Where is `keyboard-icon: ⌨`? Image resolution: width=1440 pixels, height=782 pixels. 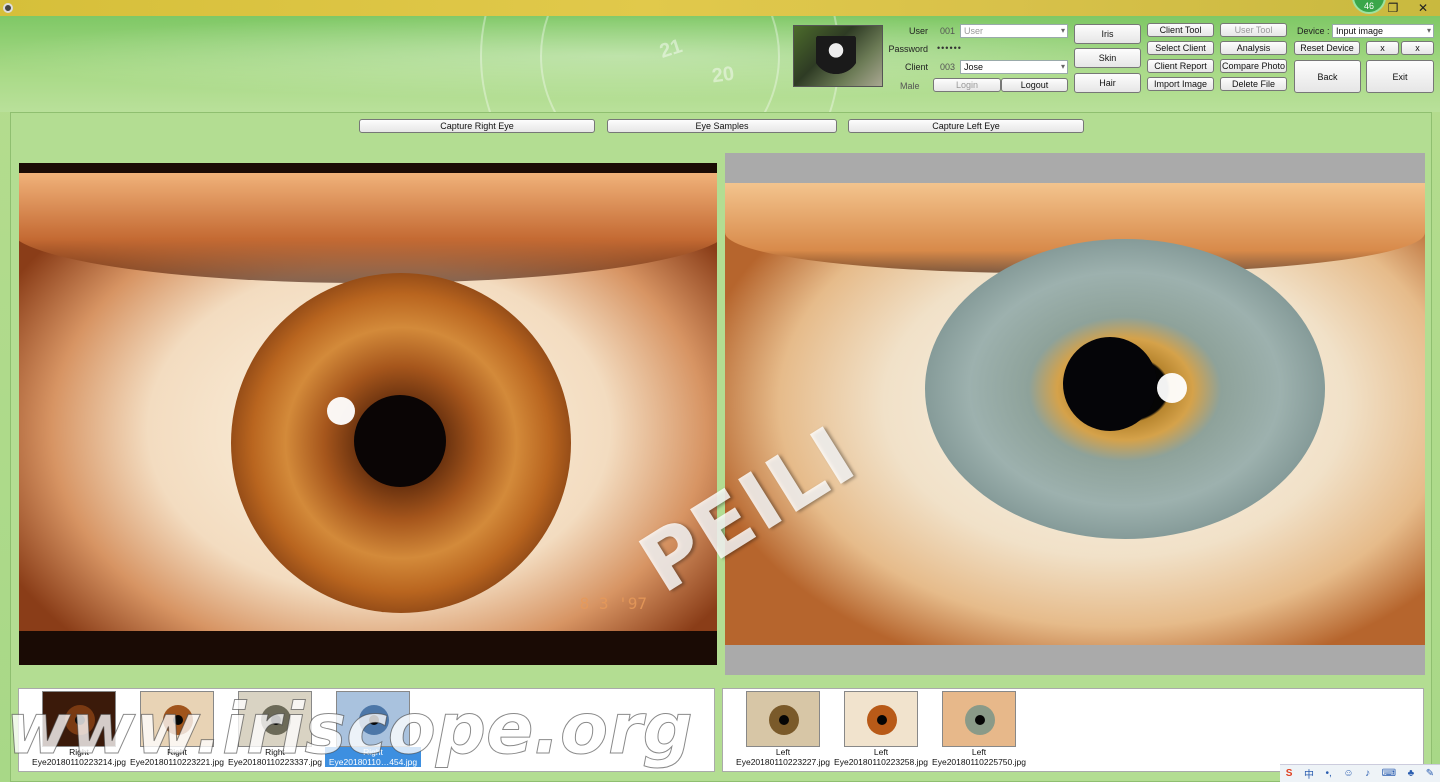 keyboard-icon: ⌨ is located at coordinates (1389, 773).